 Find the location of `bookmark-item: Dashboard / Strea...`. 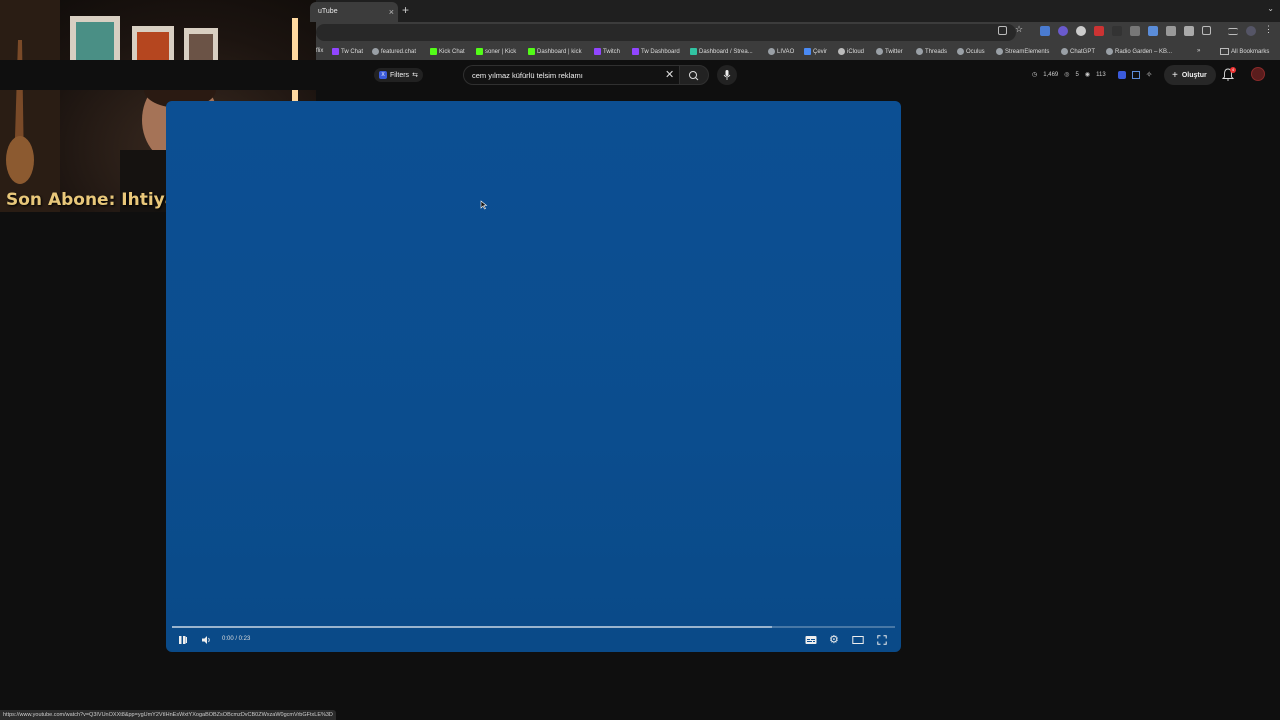

bookmark-item: Dashboard / Strea... is located at coordinates (721, 51).